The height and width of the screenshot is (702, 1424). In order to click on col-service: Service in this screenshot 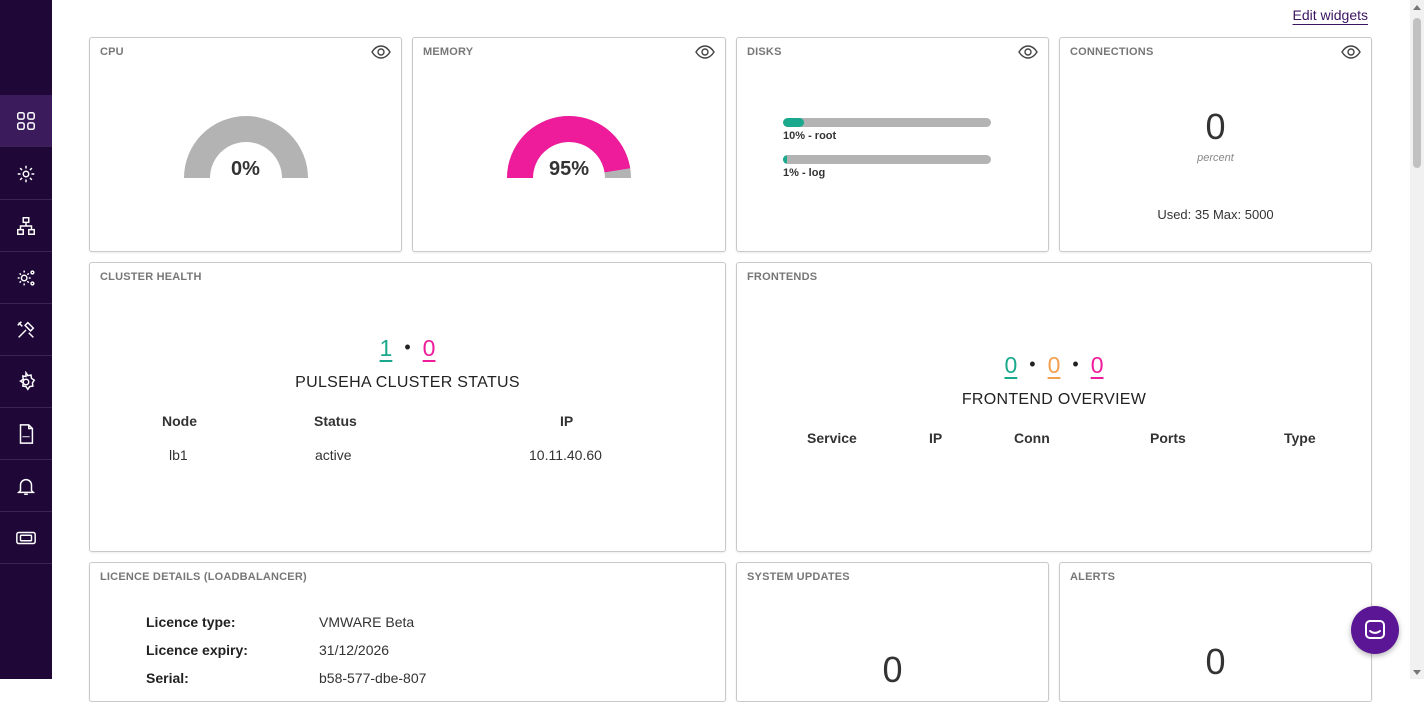, I will do `click(832, 438)`.